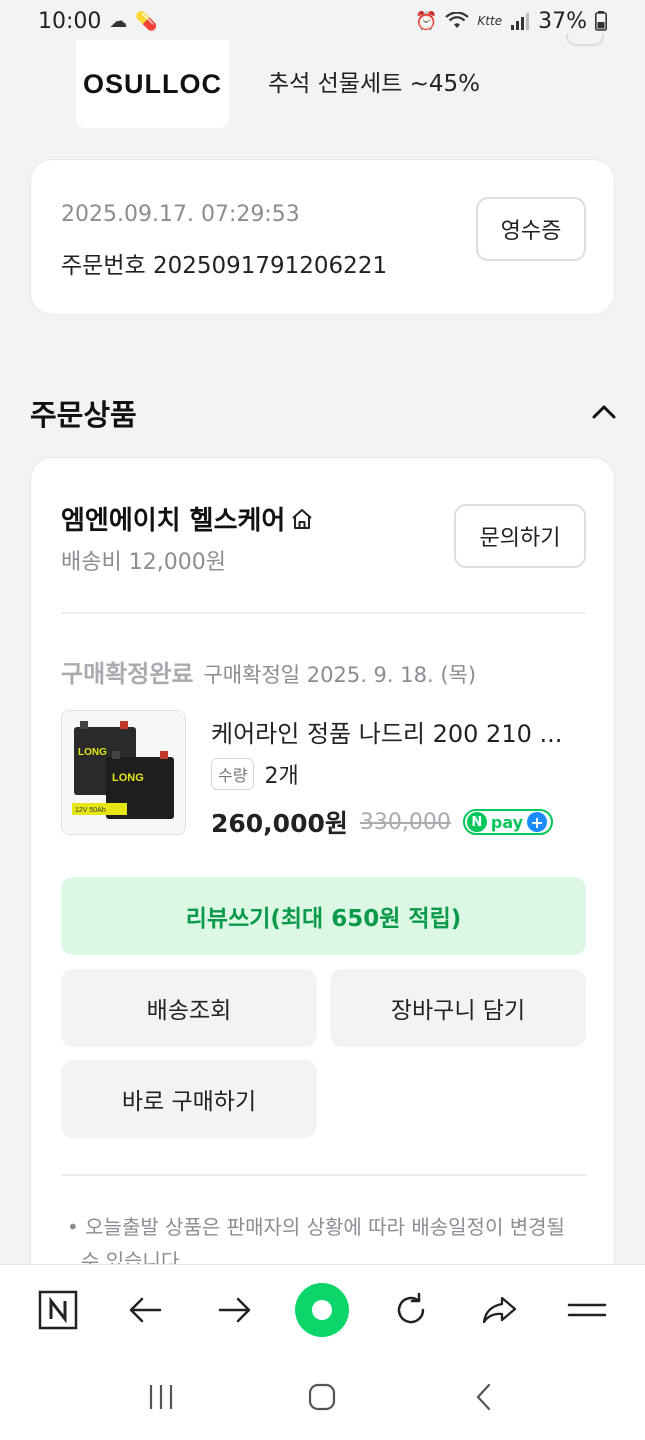 Image resolution: width=645 pixels, height=1440 pixels. I want to click on banner-close-edge, so click(585, 40).